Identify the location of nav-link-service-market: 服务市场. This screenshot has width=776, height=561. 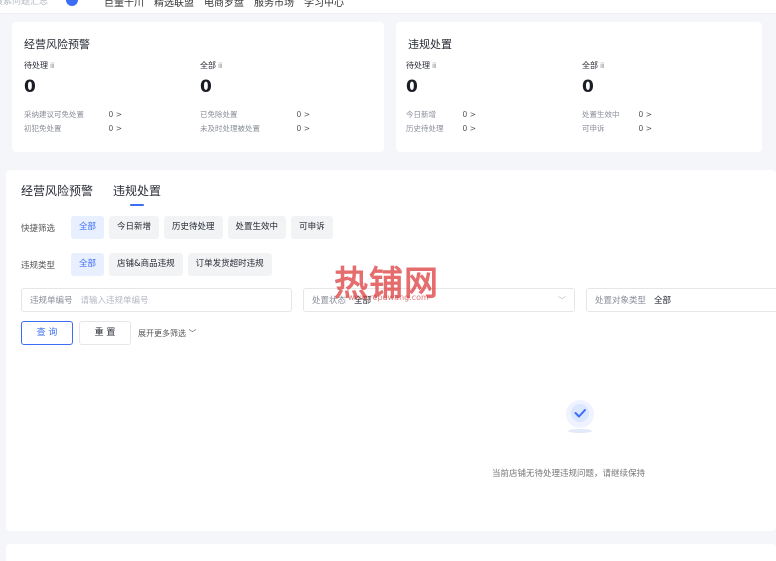
(274, 4).